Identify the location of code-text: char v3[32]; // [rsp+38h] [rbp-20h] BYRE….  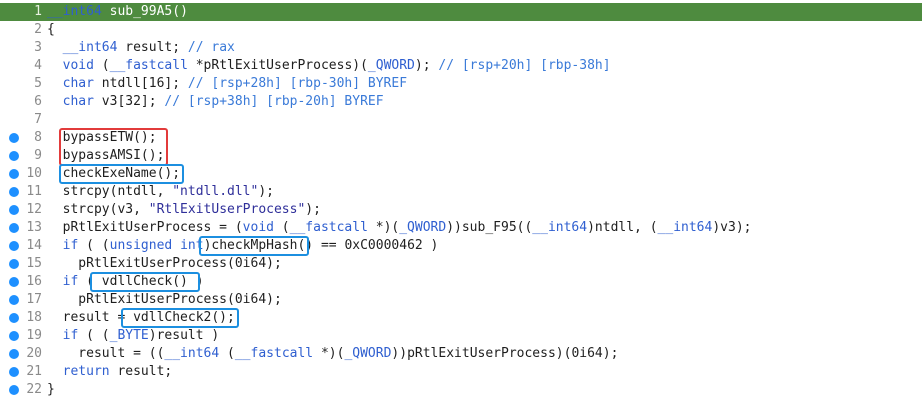
(215, 102).